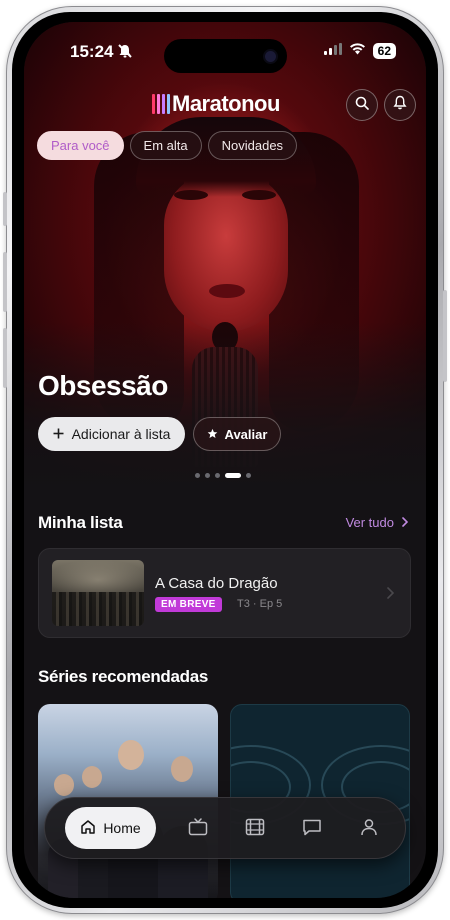  What do you see at coordinates (80, 522) in the screenshot?
I see `my-list-title: Minha lista` at bounding box center [80, 522].